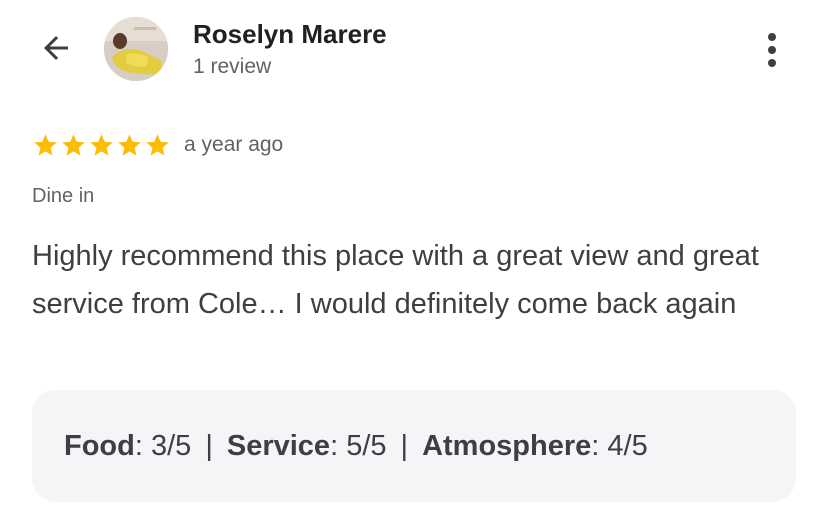  Describe the element at coordinates (136, 49) in the screenshot. I see `avatar` at that location.